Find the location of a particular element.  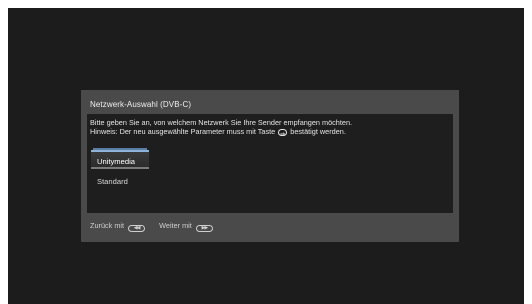

fast-forward-button-icon: ▶▶ is located at coordinates (204, 228).